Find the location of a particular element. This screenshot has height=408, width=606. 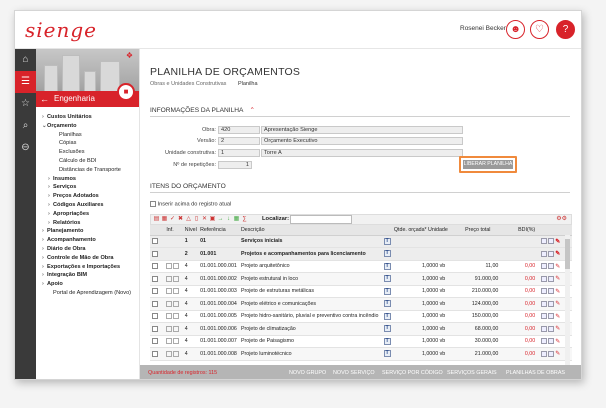

sidebar-item: Exclusões is located at coordinates (90, 152).